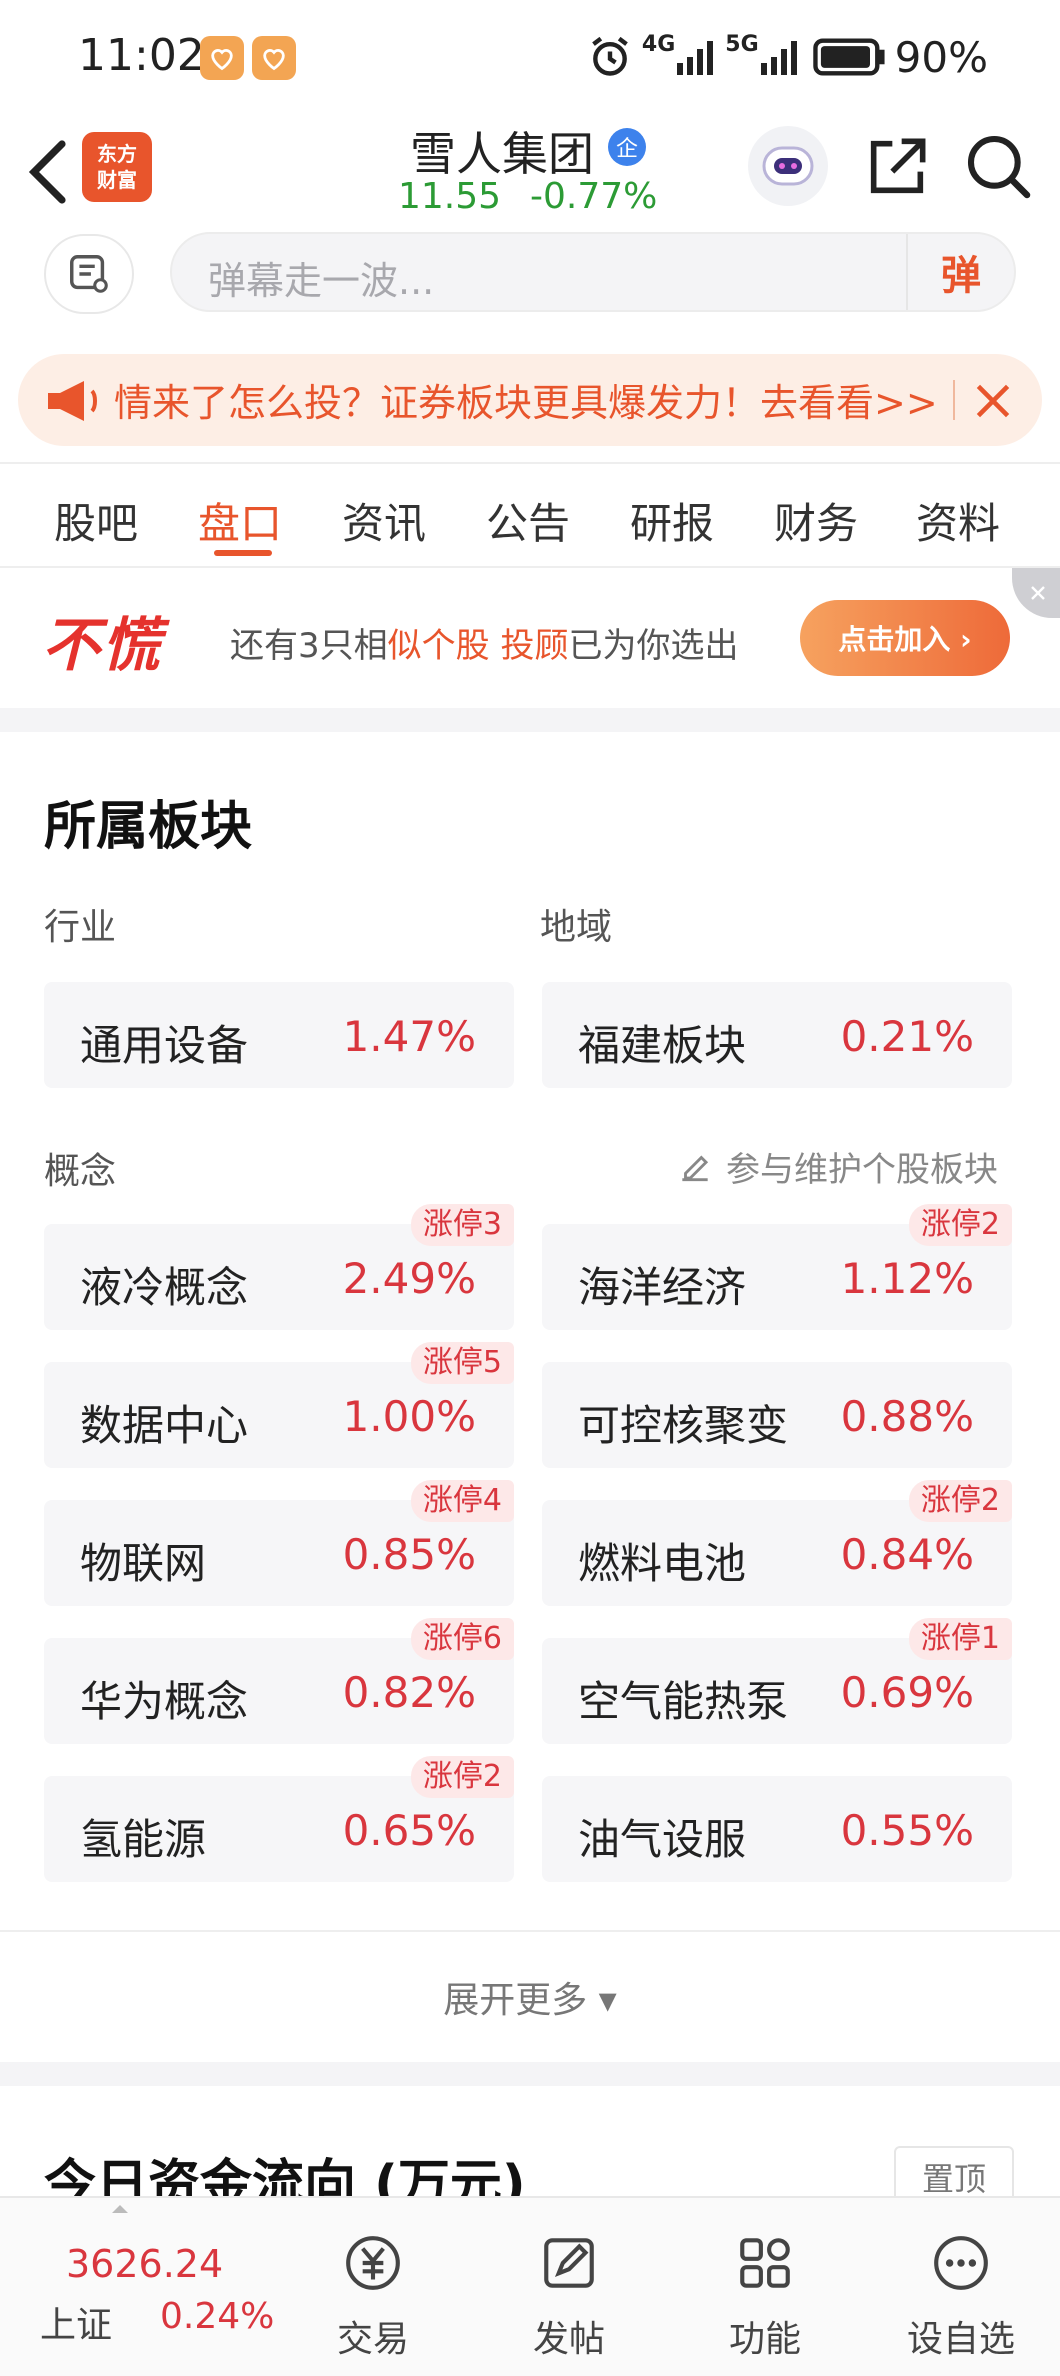 This screenshot has height=2376, width=1060. Describe the element at coordinates (462, 1501) in the screenshot. I see `limit-up-badge: 涨停4` at that location.